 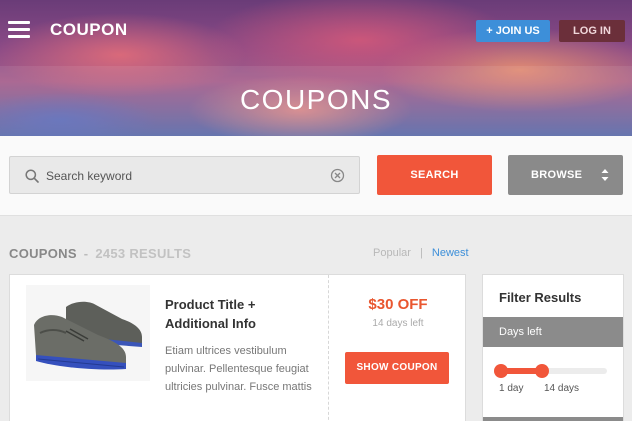 What do you see at coordinates (240, 314) in the screenshot?
I see `product-title: Product Title + Additional Info` at bounding box center [240, 314].